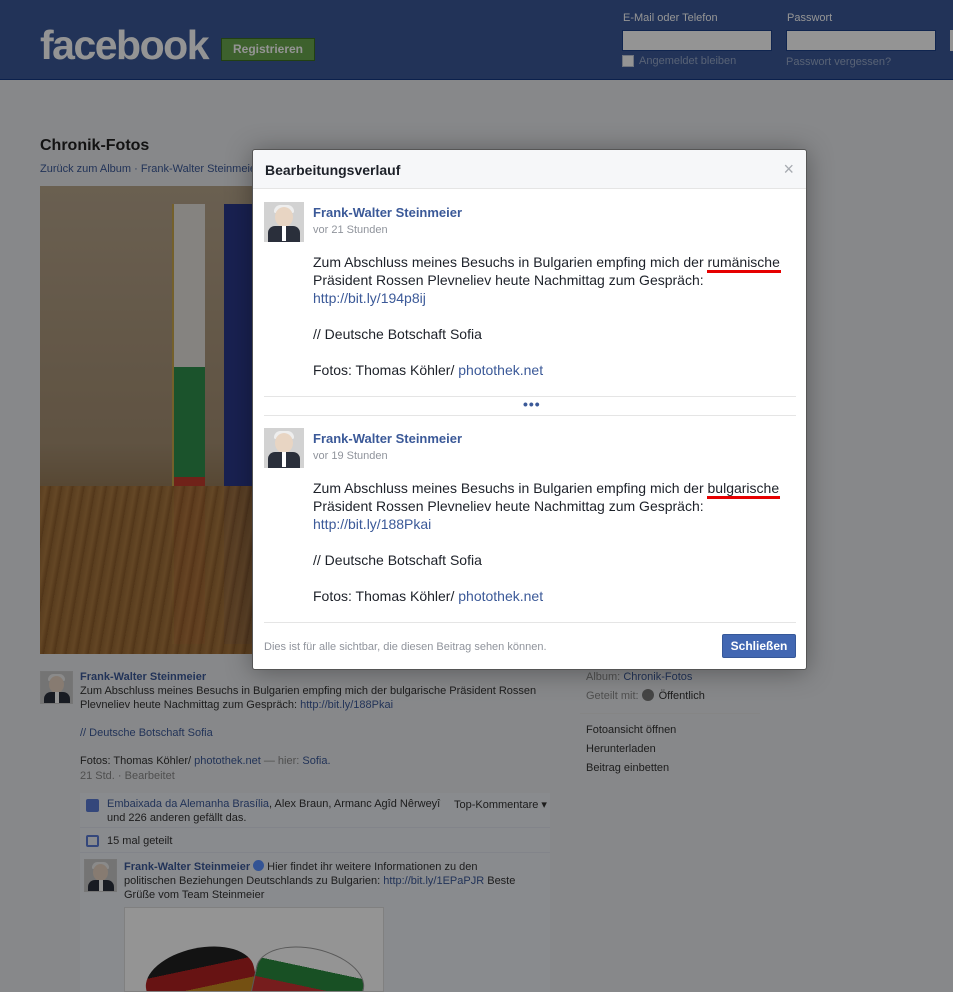 The width and height of the screenshot is (953, 992). I want to click on entry-link: http://bit.ly/188Pkai, so click(372, 524).